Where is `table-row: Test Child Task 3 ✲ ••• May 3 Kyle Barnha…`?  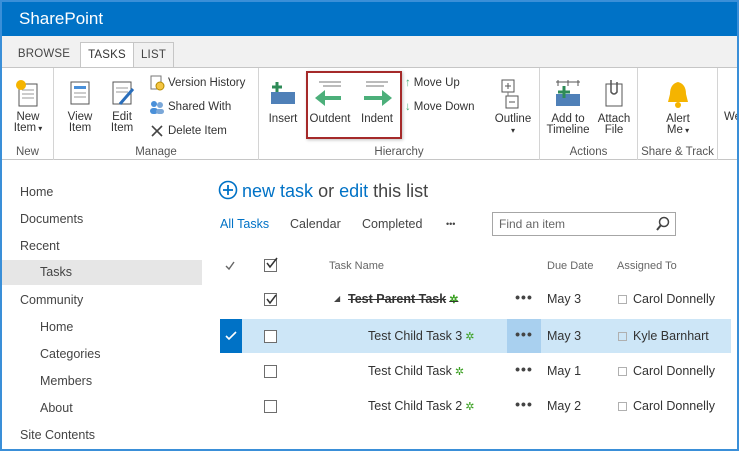
table-row: Test Child Task 3 ✲ ••• May 3 Kyle Barnha… is located at coordinates (475, 336).